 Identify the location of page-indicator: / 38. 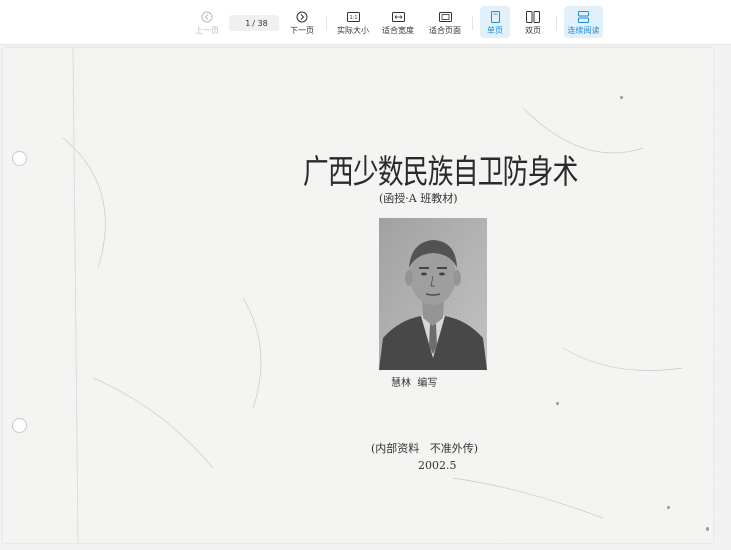
(254, 23).